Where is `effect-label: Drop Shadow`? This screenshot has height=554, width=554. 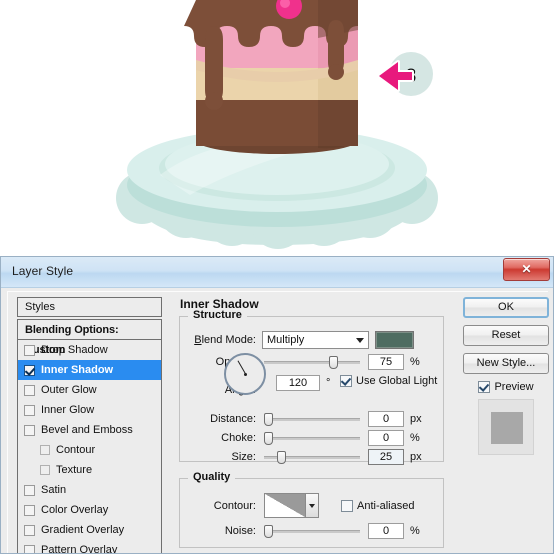
effect-label: Drop Shadow is located at coordinates (74, 350).